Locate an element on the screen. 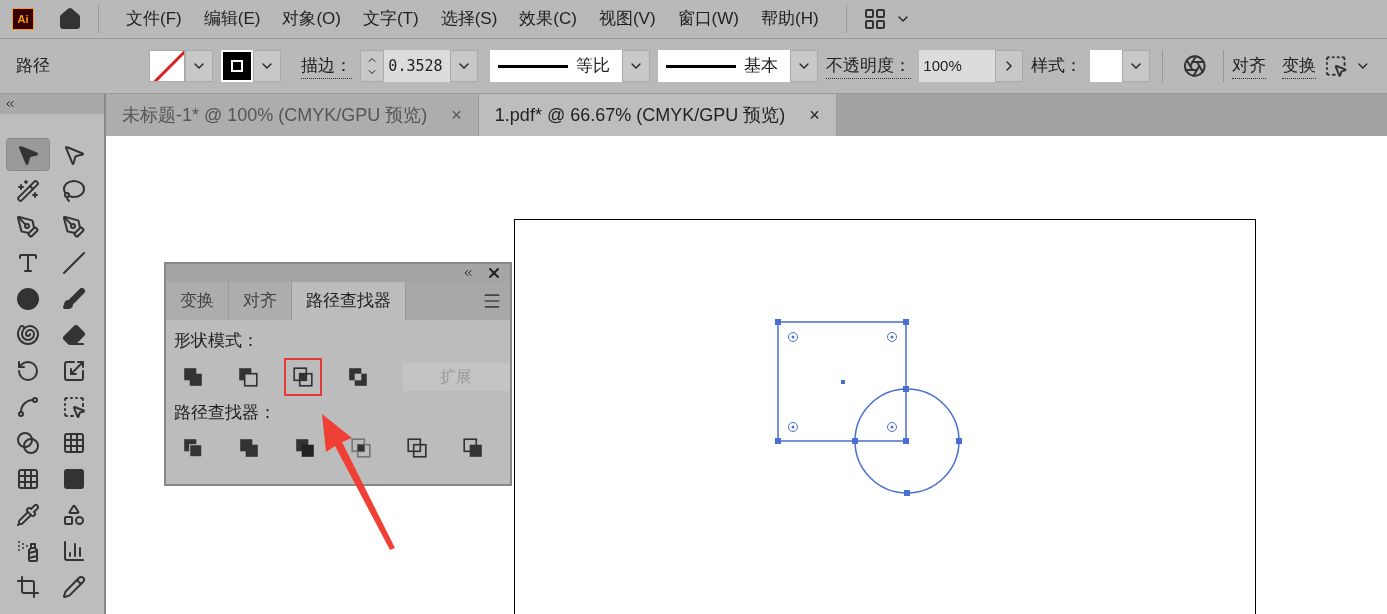 Image resolution: width=1387 pixels, height=614 pixels. home-icon is located at coordinates (70, 19).